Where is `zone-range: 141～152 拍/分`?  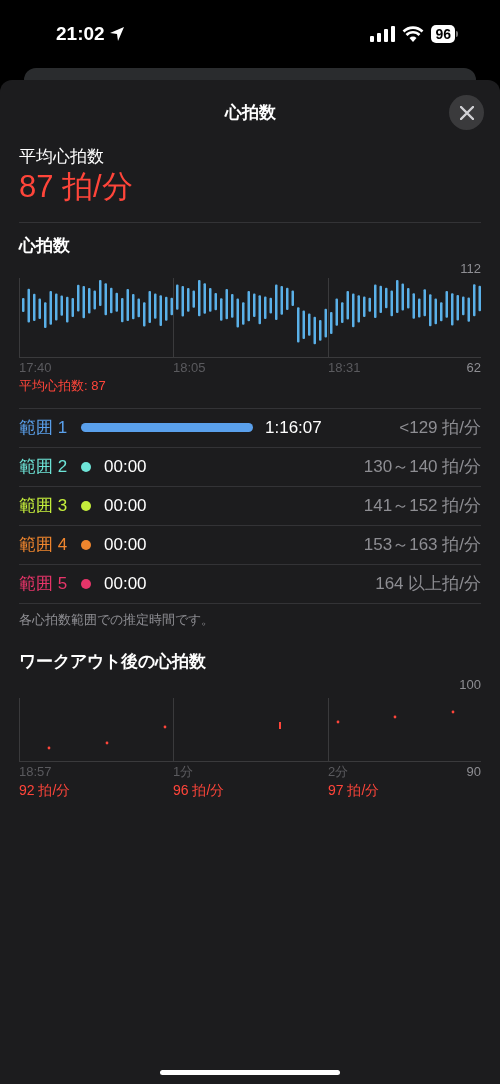 zone-range: 141～152 拍/分 is located at coordinates (422, 505).